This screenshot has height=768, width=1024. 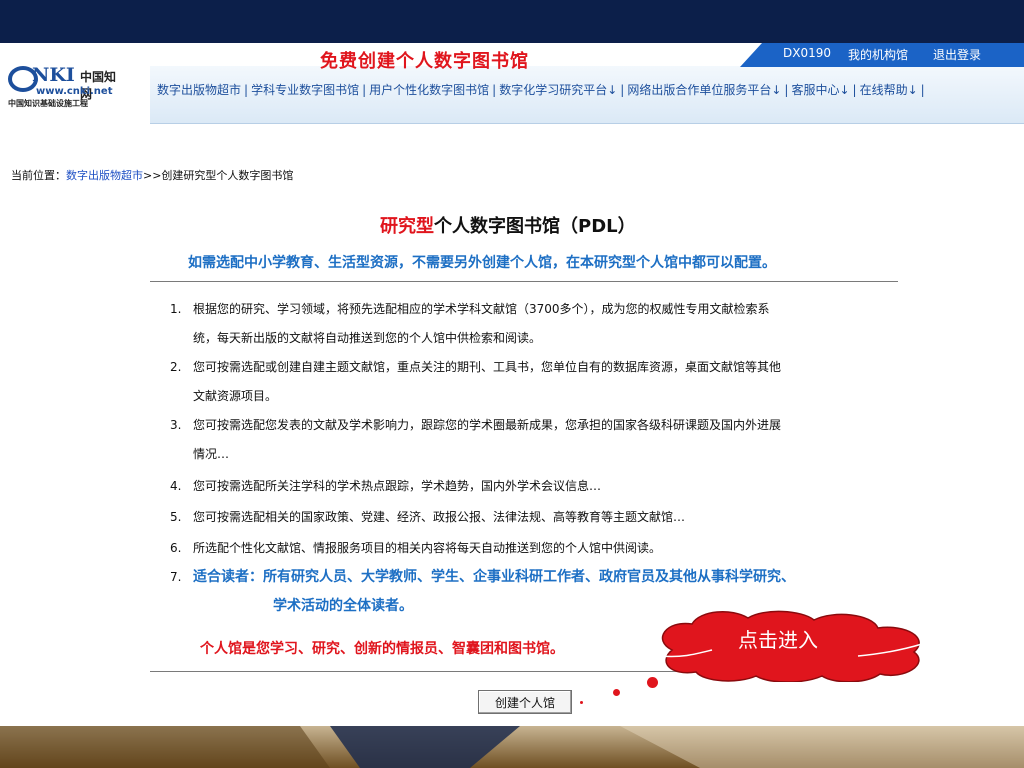 I want to click on nav-item-customer-service: 客服中心↓, so click(x=820, y=90).